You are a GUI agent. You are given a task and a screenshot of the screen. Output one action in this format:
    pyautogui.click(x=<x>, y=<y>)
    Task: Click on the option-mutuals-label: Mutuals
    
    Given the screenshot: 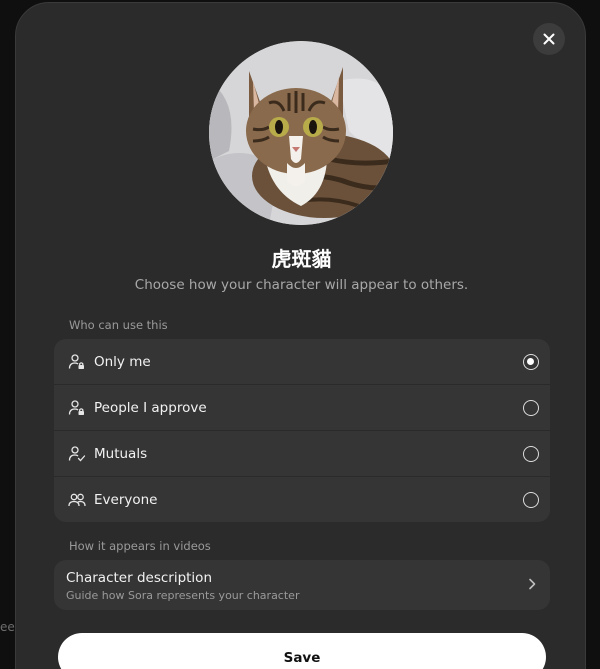 What is the action you would take?
    pyautogui.click(x=121, y=453)
    